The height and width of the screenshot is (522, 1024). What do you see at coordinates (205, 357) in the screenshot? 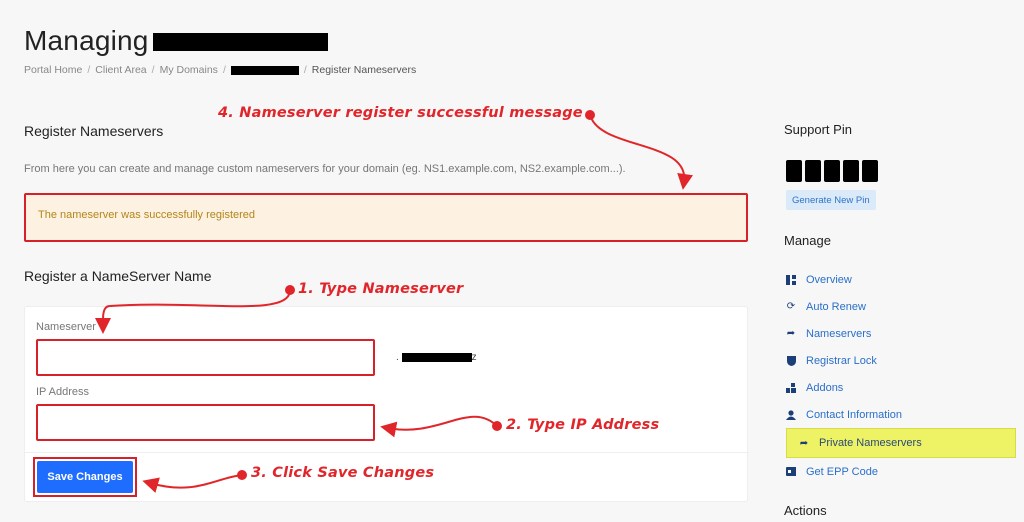
I see `nameserver-input` at bounding box center [205, 357].